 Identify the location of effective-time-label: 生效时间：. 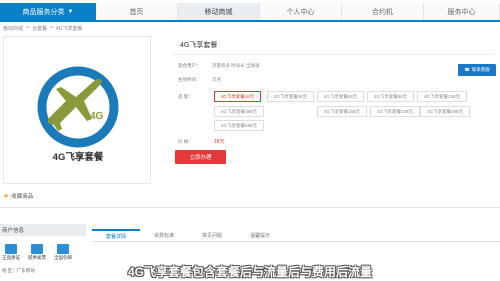
(189, 79).